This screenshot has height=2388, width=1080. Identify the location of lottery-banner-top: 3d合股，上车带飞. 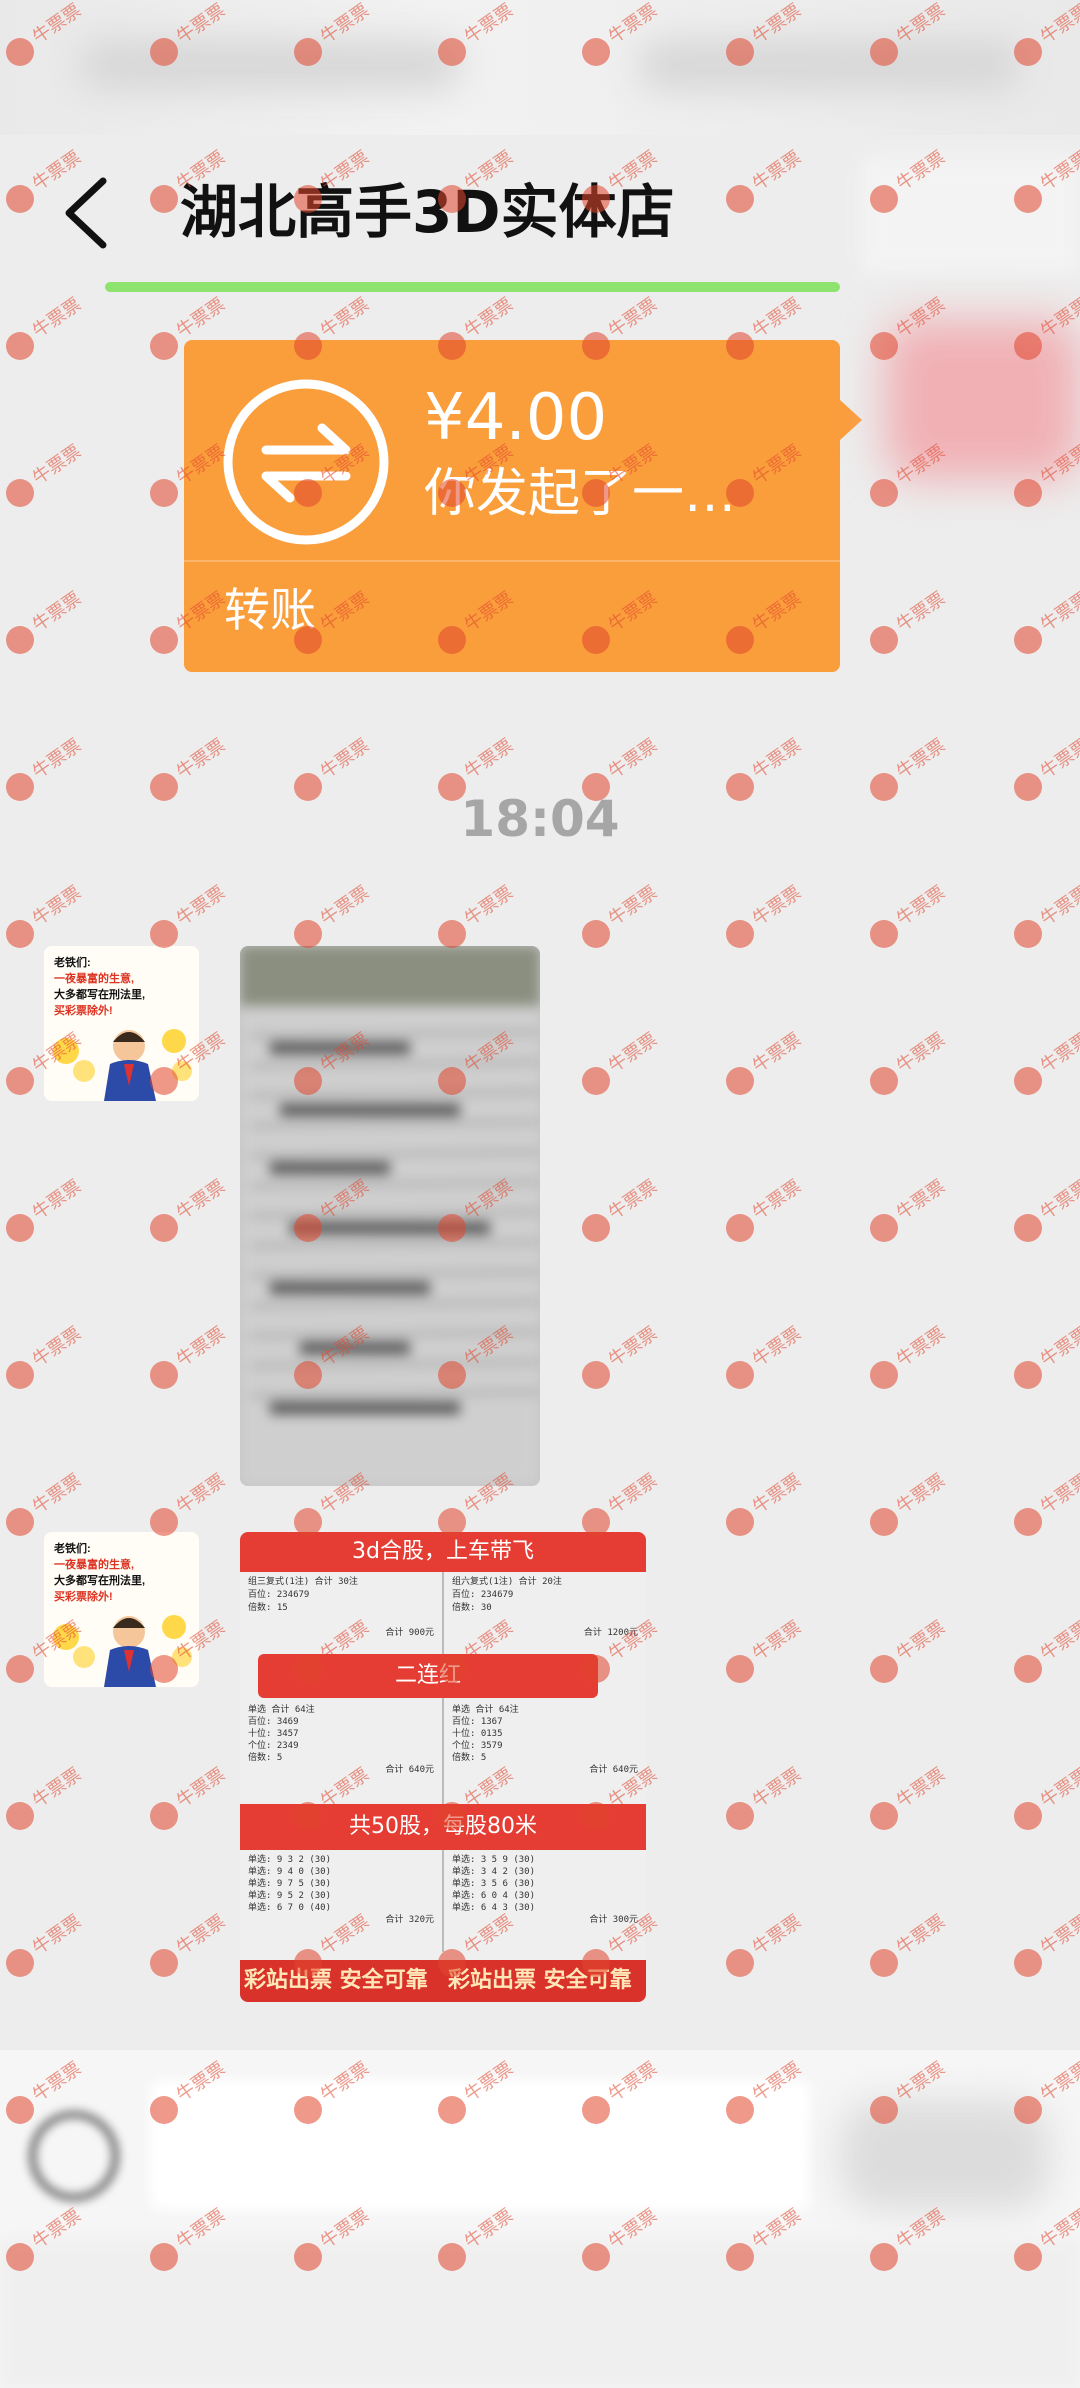
(443, 1552).